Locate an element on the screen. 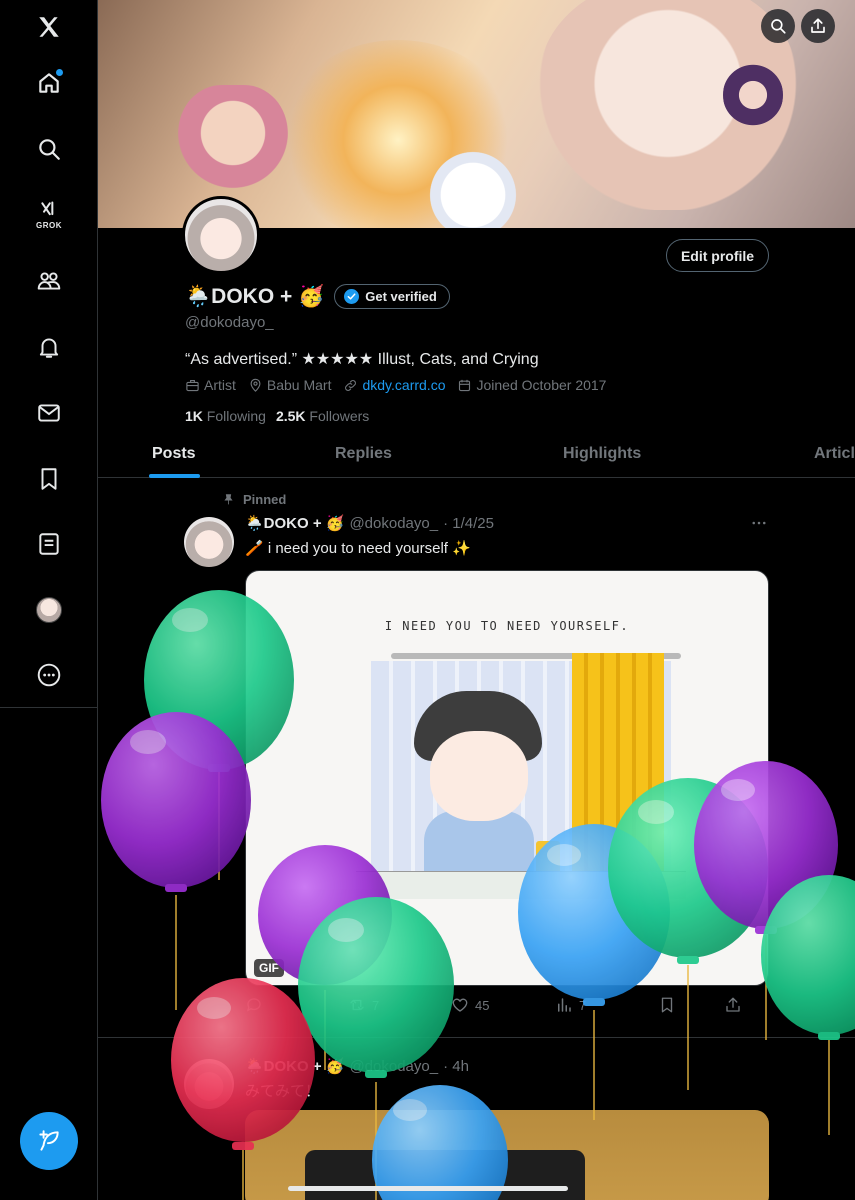 This screenshot has width=855, height=1200. views-button: 7 is located at coordinates (570, 1005).